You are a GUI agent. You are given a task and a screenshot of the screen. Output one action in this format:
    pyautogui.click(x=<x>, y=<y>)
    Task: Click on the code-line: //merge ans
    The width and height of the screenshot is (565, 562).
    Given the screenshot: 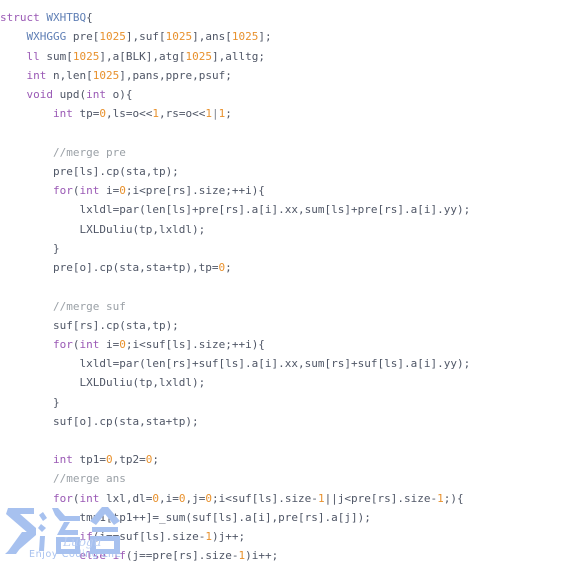 What is the action you would take?
    pyautogui.click(x=282, y=478)
    